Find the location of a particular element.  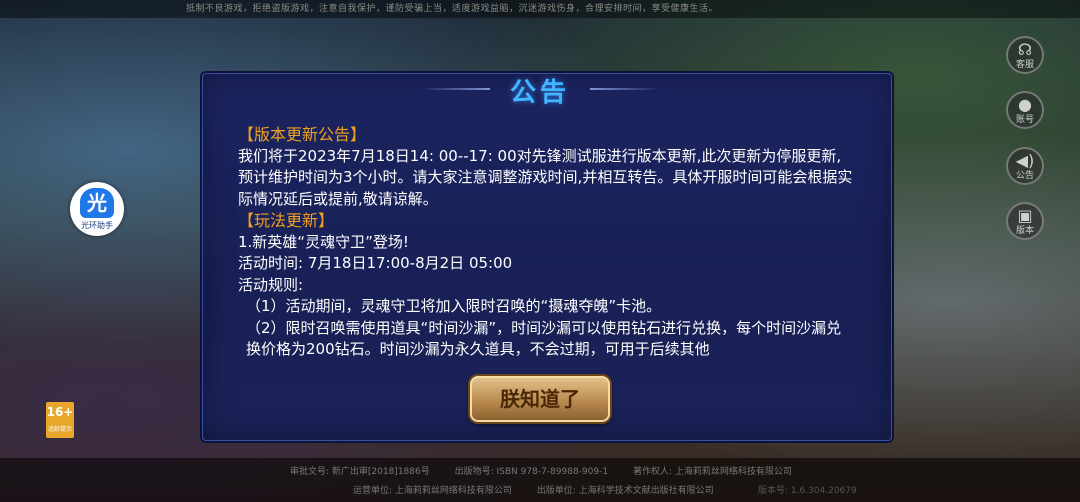

publication-number: 出版物号: ISBN 978-7-89988-909-1 is located at coordinates (531, 472).